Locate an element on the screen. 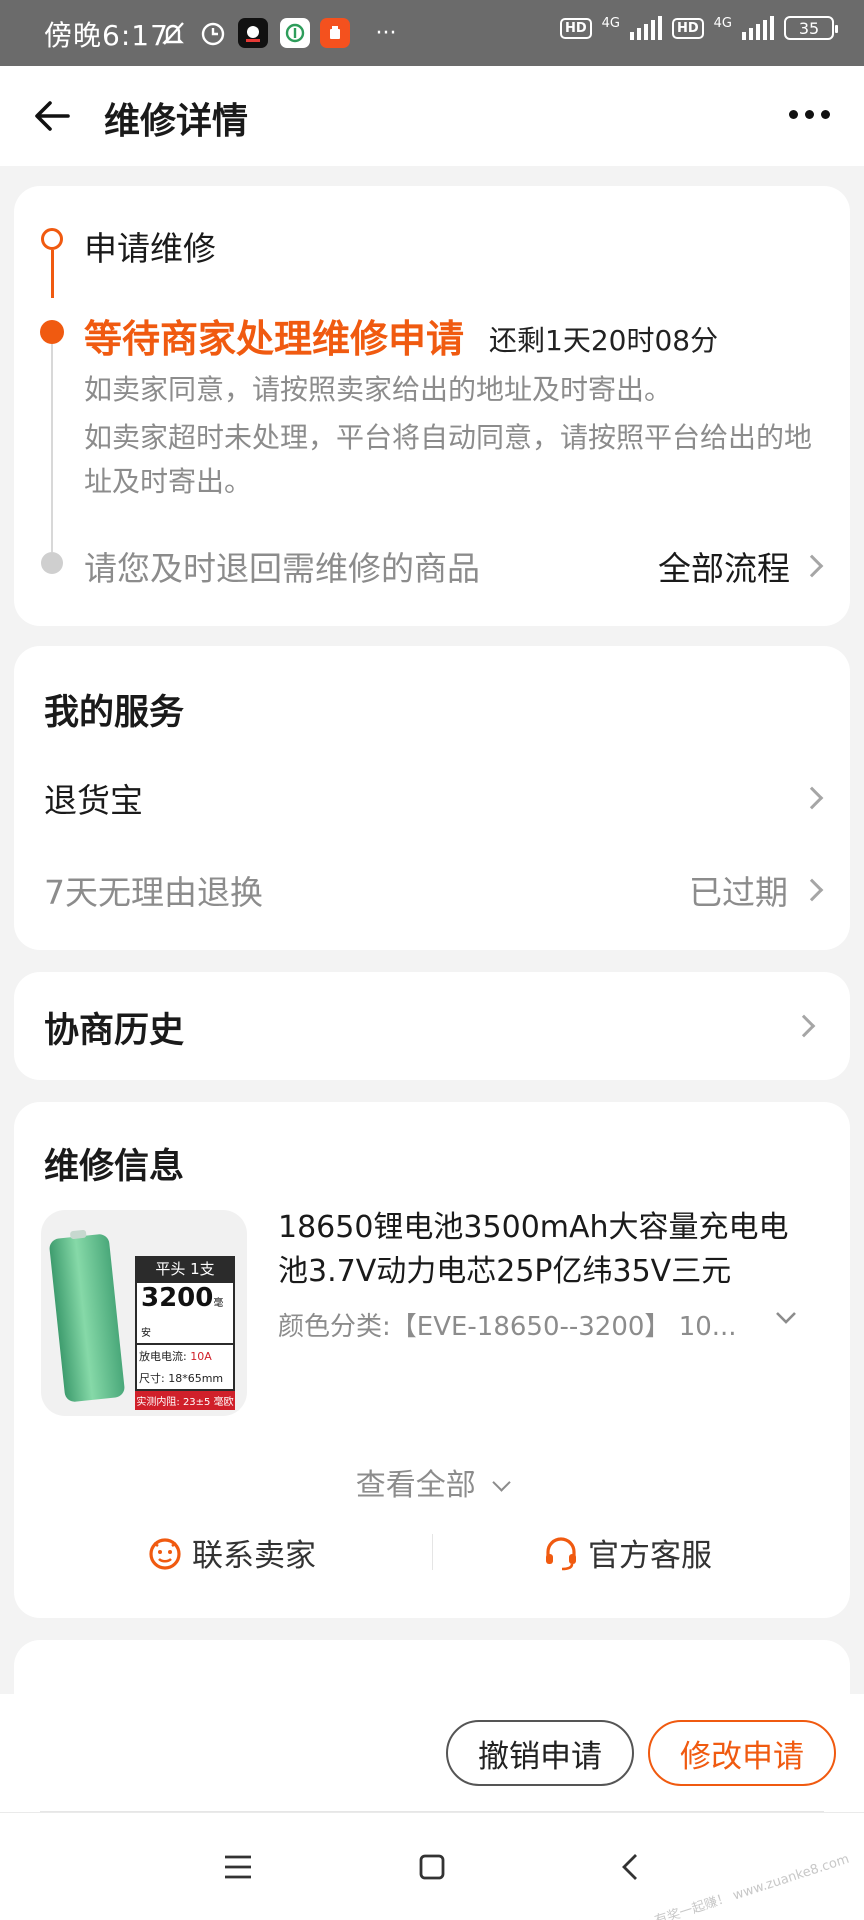 The image size is (864, 1920). divider is located at coordinates (432, 1552).